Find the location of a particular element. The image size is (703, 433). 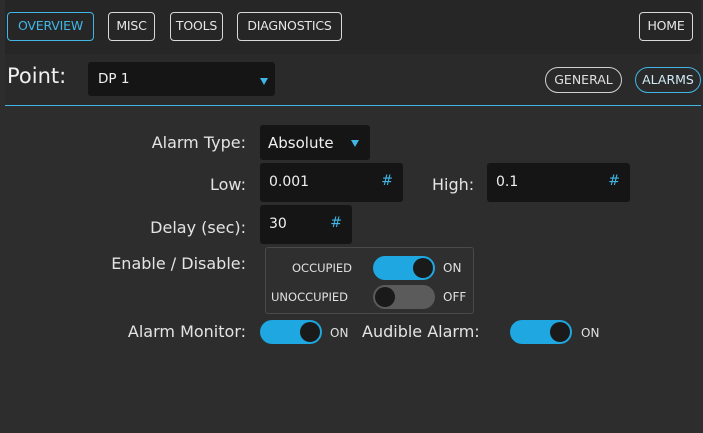

point-select-dropdown: DP 1 is located at coordinates (181, 79).